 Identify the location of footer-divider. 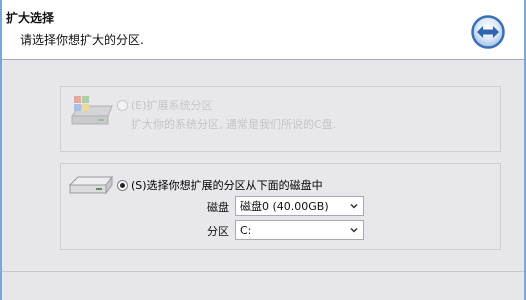
(263, 271).